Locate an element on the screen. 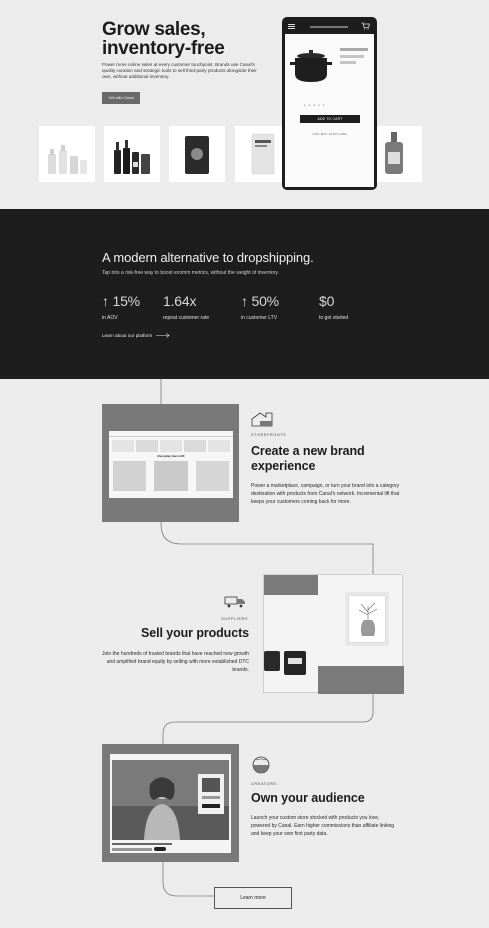 The image size is (489, 928). stat-cost: $0 to get started is located at coordinates (333, 307).